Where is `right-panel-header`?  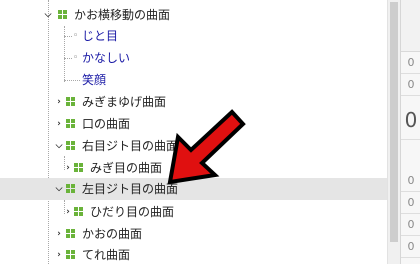
right-panel-header is located at coordinates (410, 26).